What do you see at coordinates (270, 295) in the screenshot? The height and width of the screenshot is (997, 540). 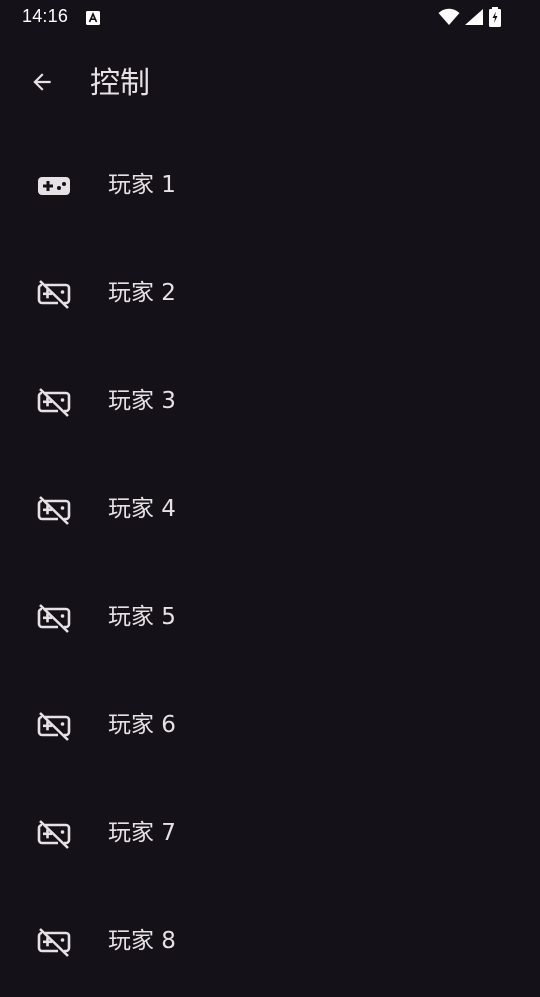 I see `player-item-2: 玩家 2` at bounding box center [270, 295].